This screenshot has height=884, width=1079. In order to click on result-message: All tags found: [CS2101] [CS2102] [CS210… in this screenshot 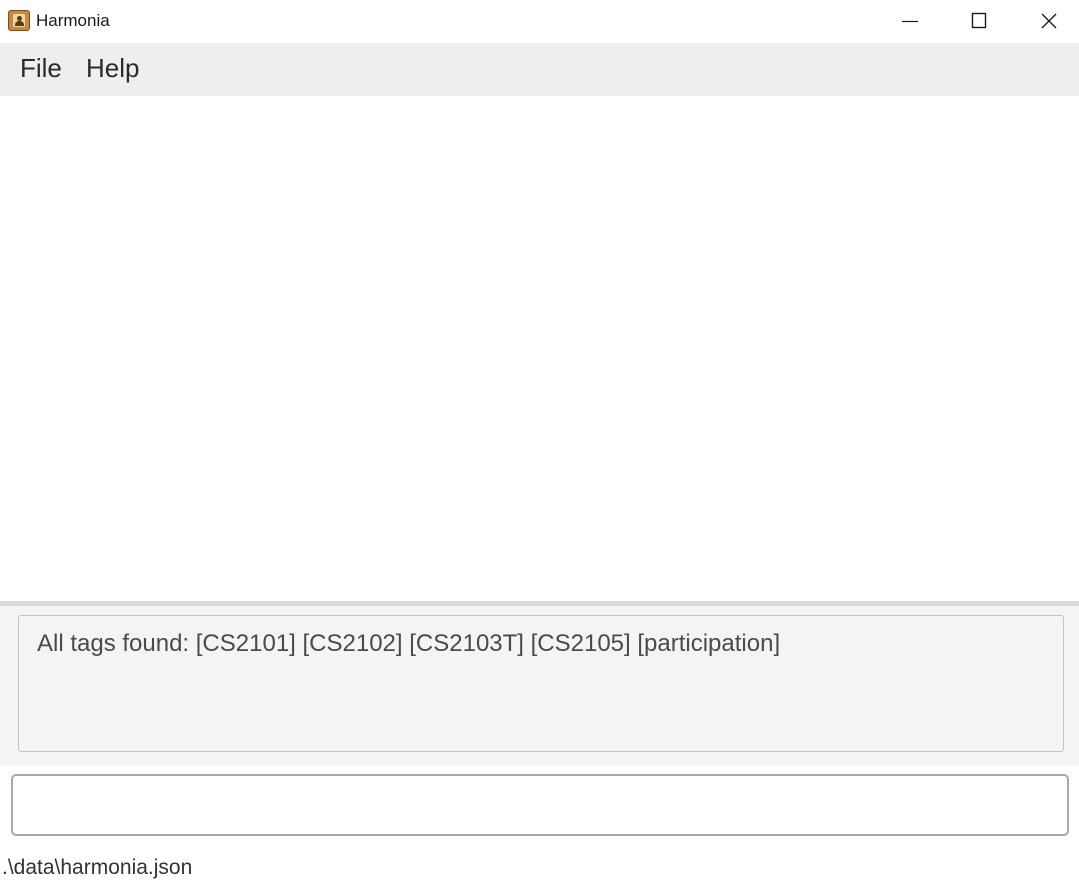, I will do `click(409, 643)`.